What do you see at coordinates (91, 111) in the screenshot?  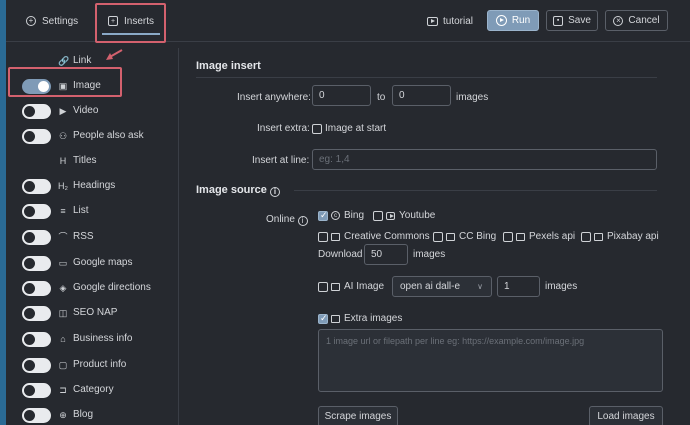 I see `sidebar-item-video: ▶ Video` at bounding box center [91, 111].